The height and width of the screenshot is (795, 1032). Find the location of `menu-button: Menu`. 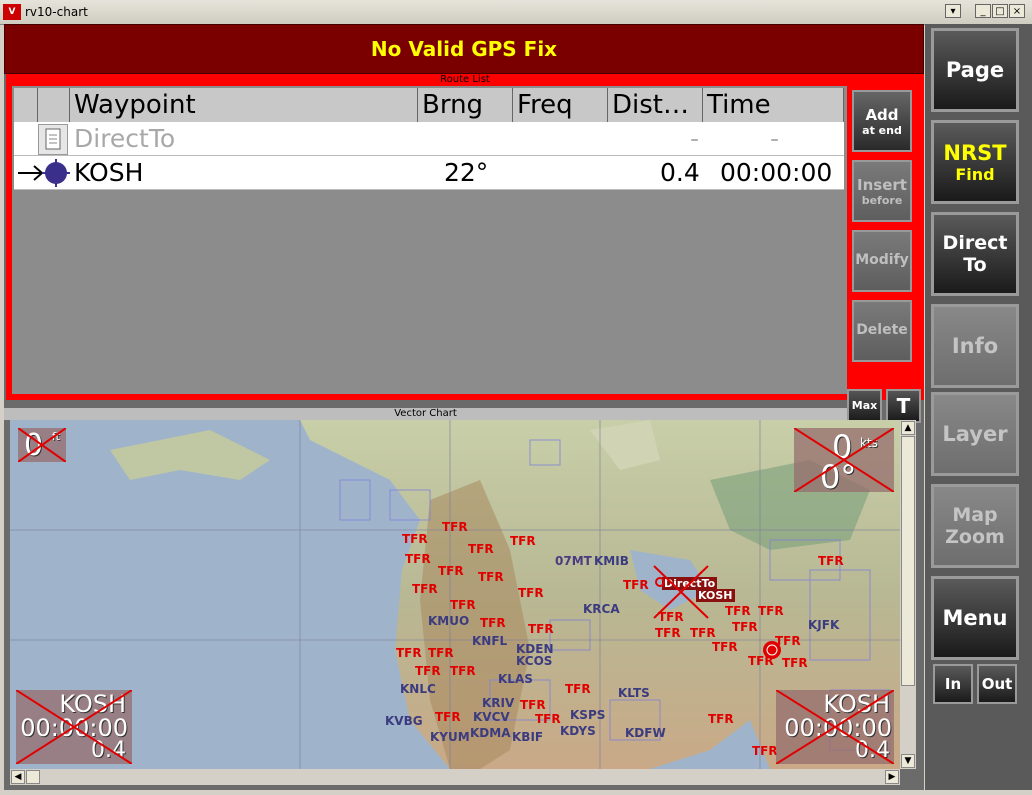

menu-button: Menu is located at coordinates (975, 618).